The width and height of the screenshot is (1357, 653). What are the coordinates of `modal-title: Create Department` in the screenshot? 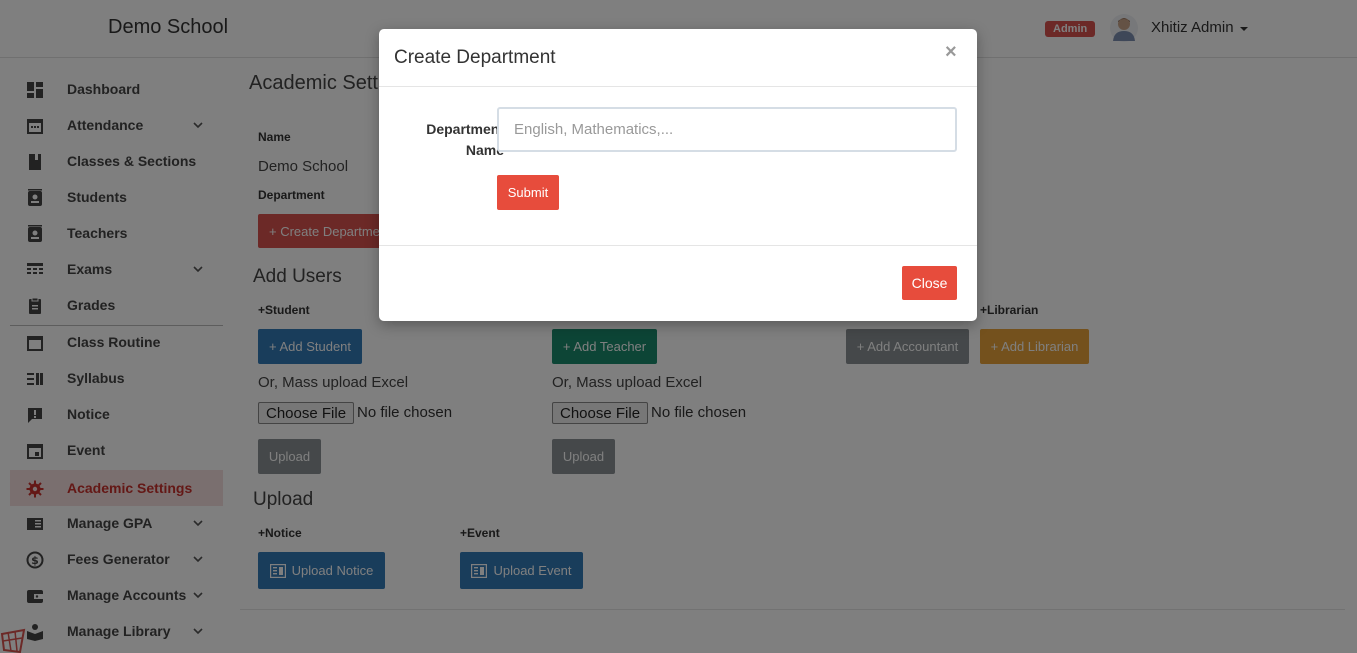 It's located at (475, 57).